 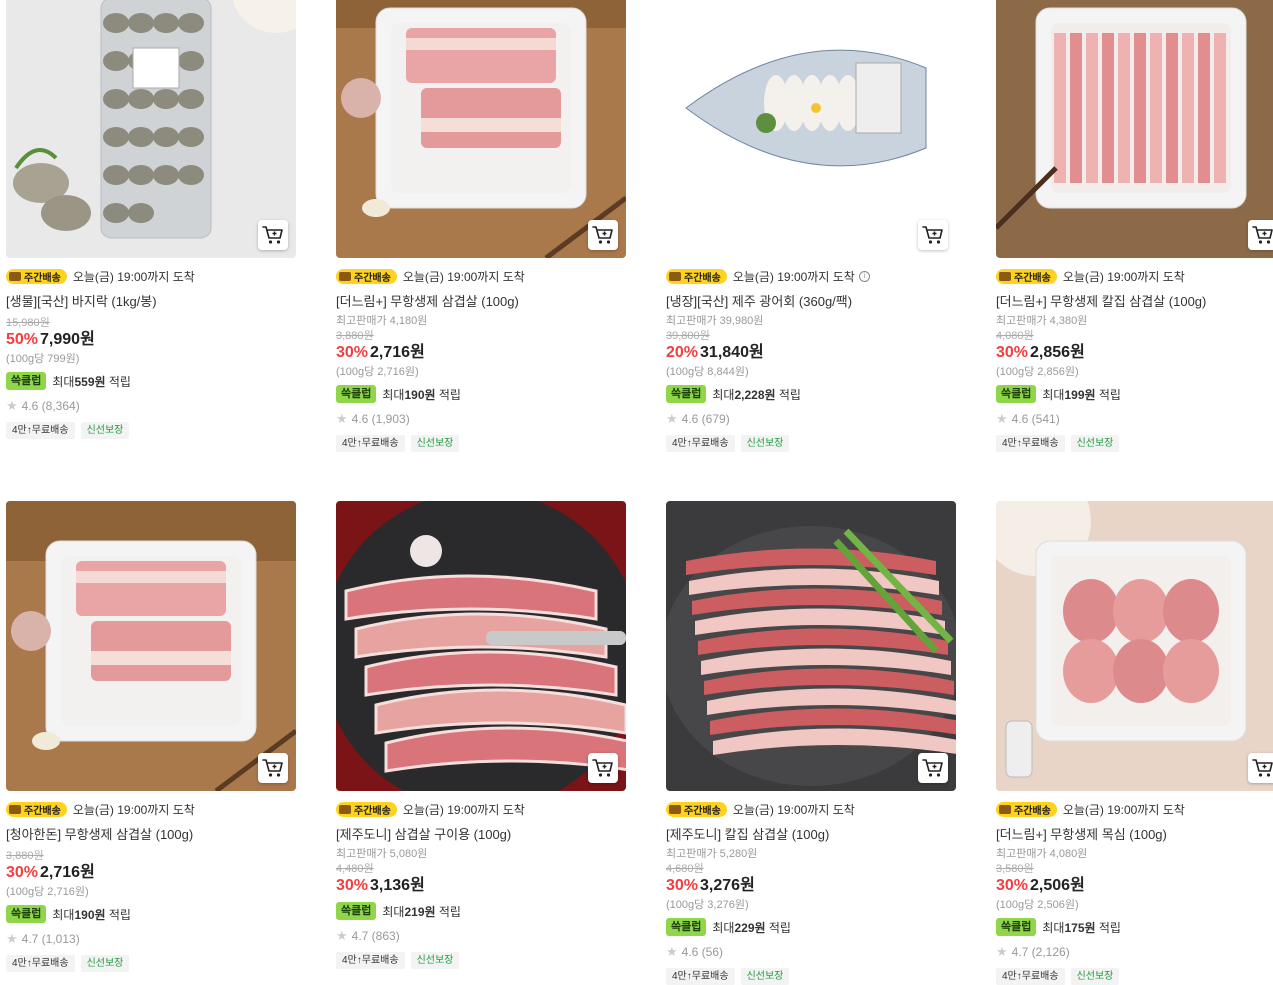 I want to click on unit-price: (100g당 2,856원), so click(x=1037, y=372).